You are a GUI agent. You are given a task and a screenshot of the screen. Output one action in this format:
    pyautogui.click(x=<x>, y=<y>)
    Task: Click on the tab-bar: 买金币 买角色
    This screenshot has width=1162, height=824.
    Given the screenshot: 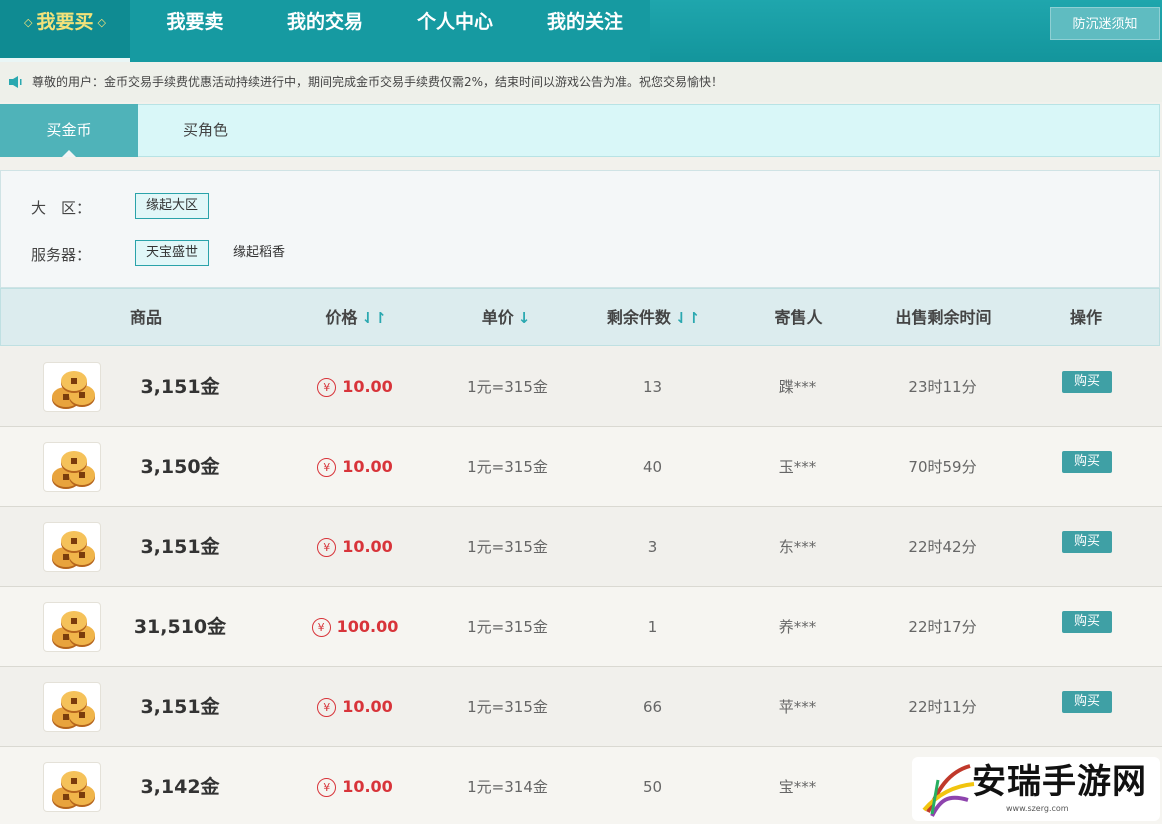 What is the action you would take?
    pyautogui.click(x=580, y=130)
    